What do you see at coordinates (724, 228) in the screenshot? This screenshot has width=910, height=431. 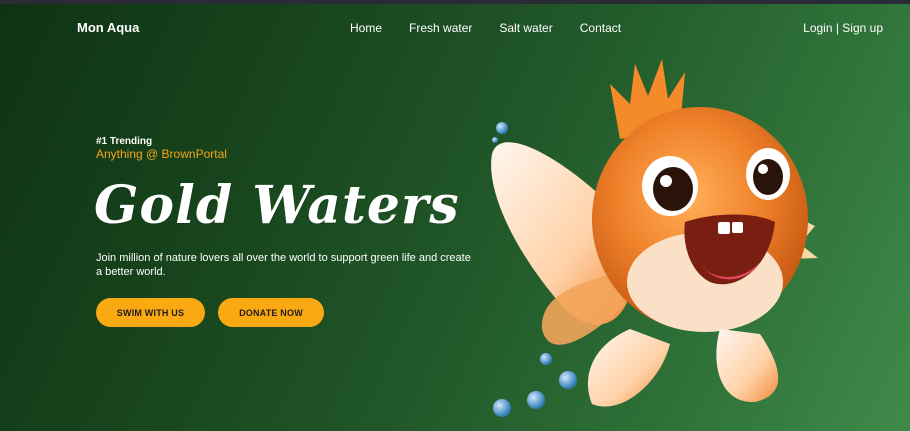 I see `tooth` at bounding box center [724, 228].